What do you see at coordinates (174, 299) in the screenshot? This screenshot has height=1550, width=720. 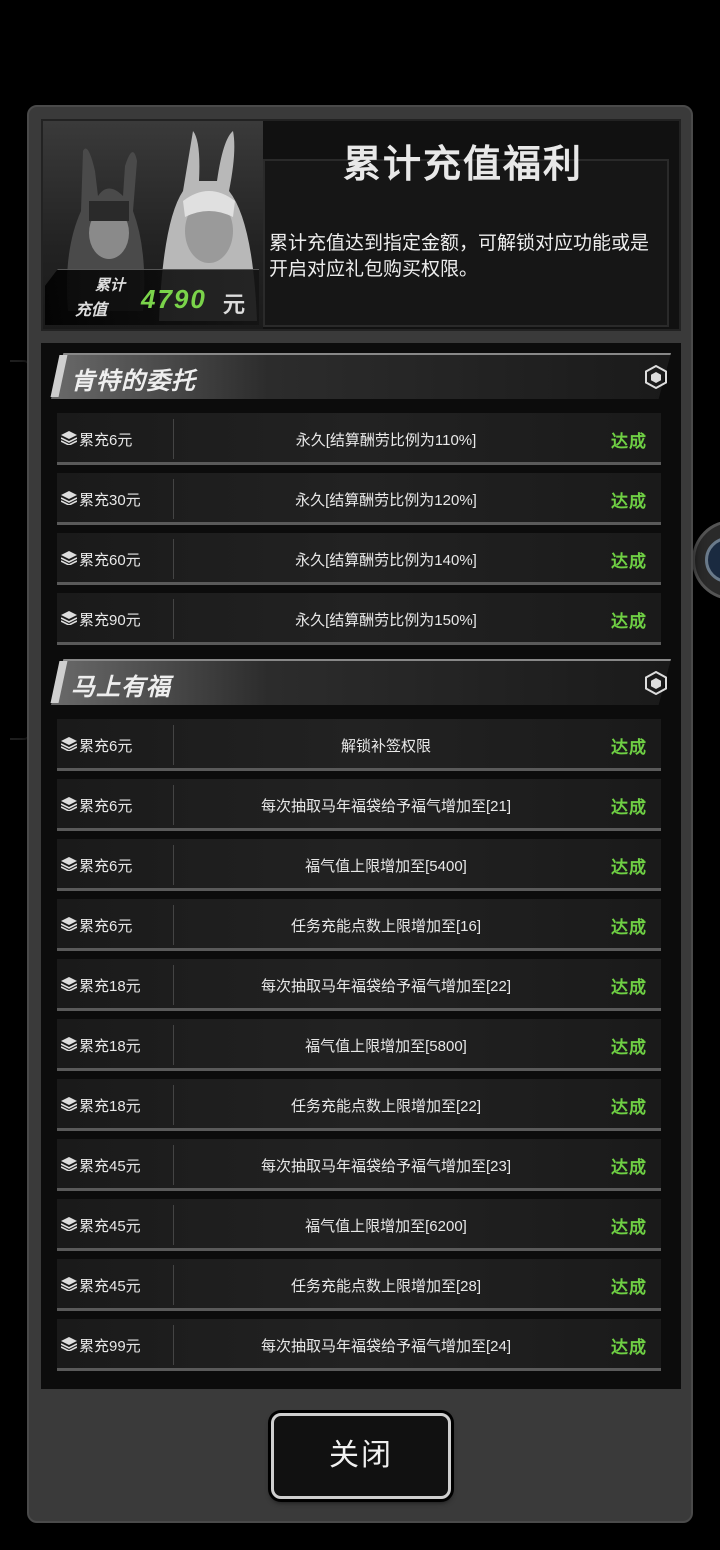 I see `recharge-amount: 4790` at bounding box center [174, 299].